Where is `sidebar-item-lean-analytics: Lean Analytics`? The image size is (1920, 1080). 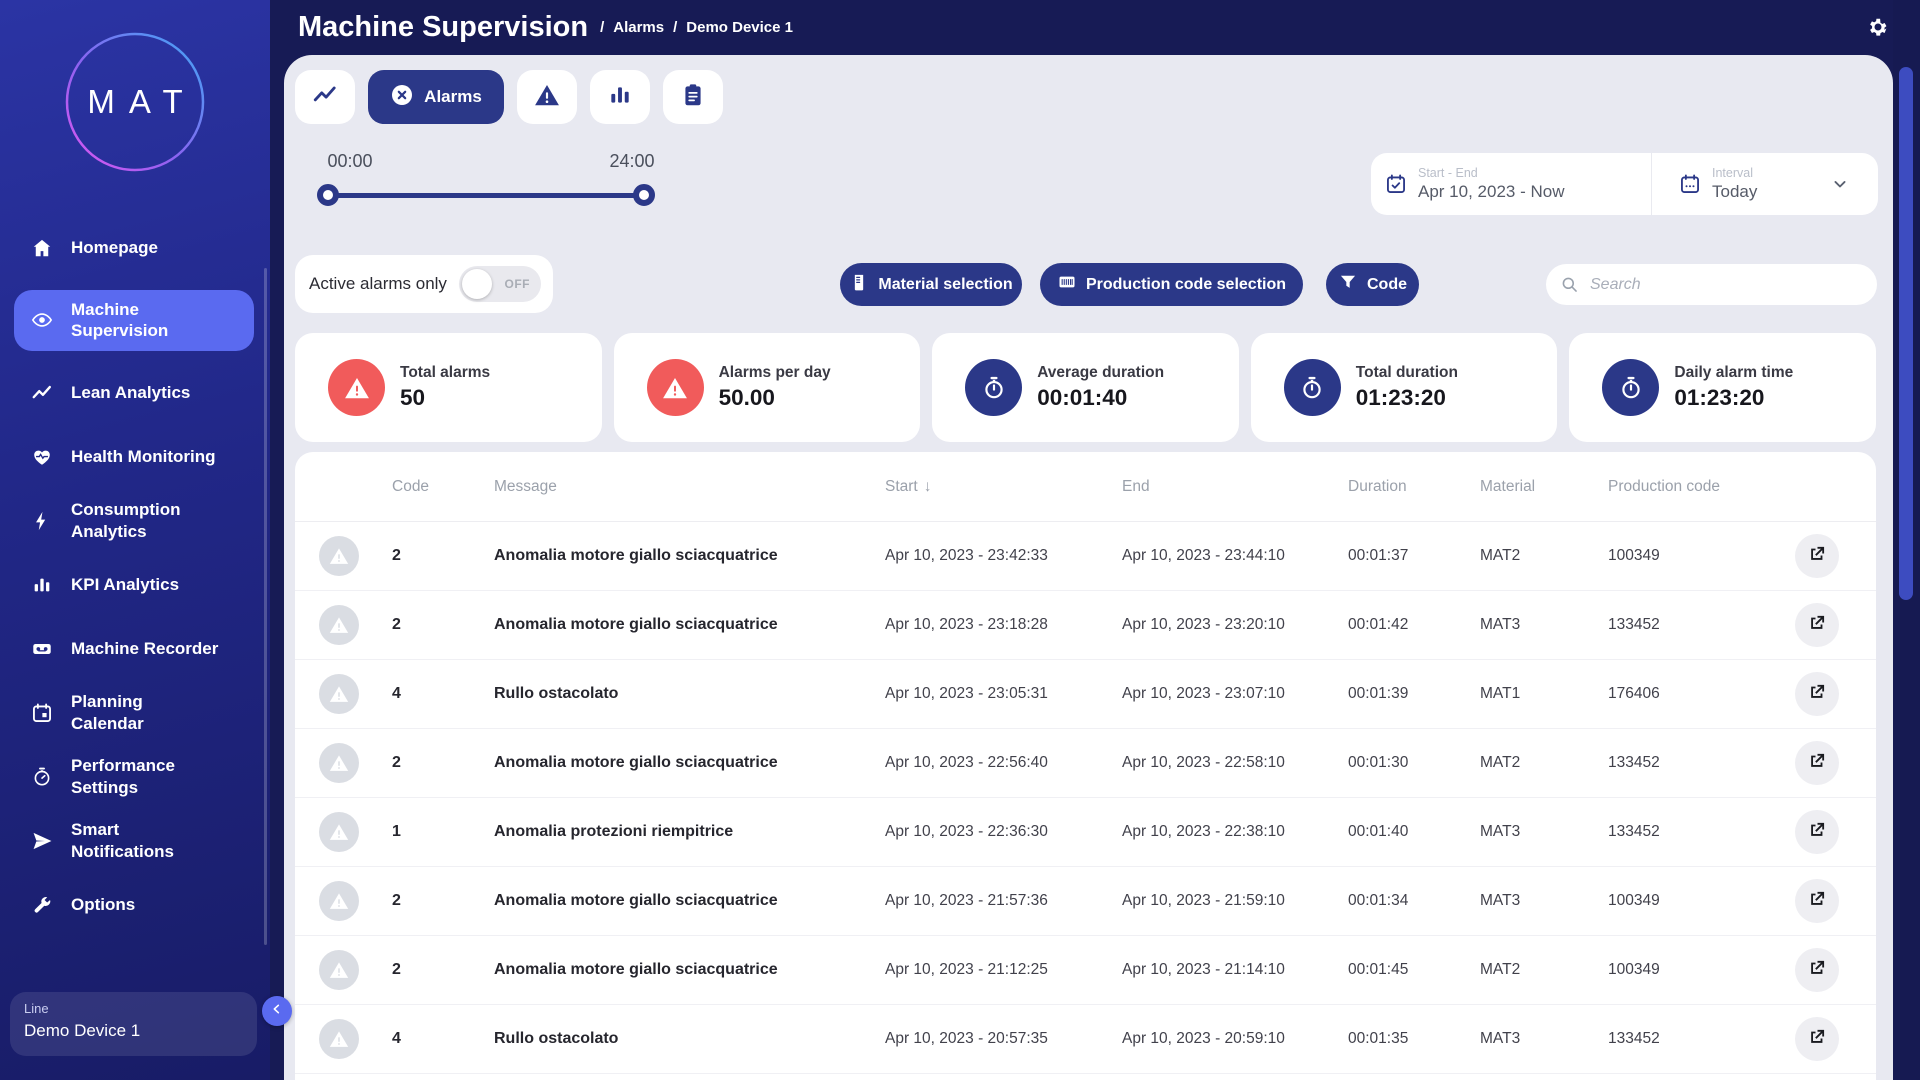 sidebar-item-lean-analytics: Lean Analytics is located at coordinates (135, 393).